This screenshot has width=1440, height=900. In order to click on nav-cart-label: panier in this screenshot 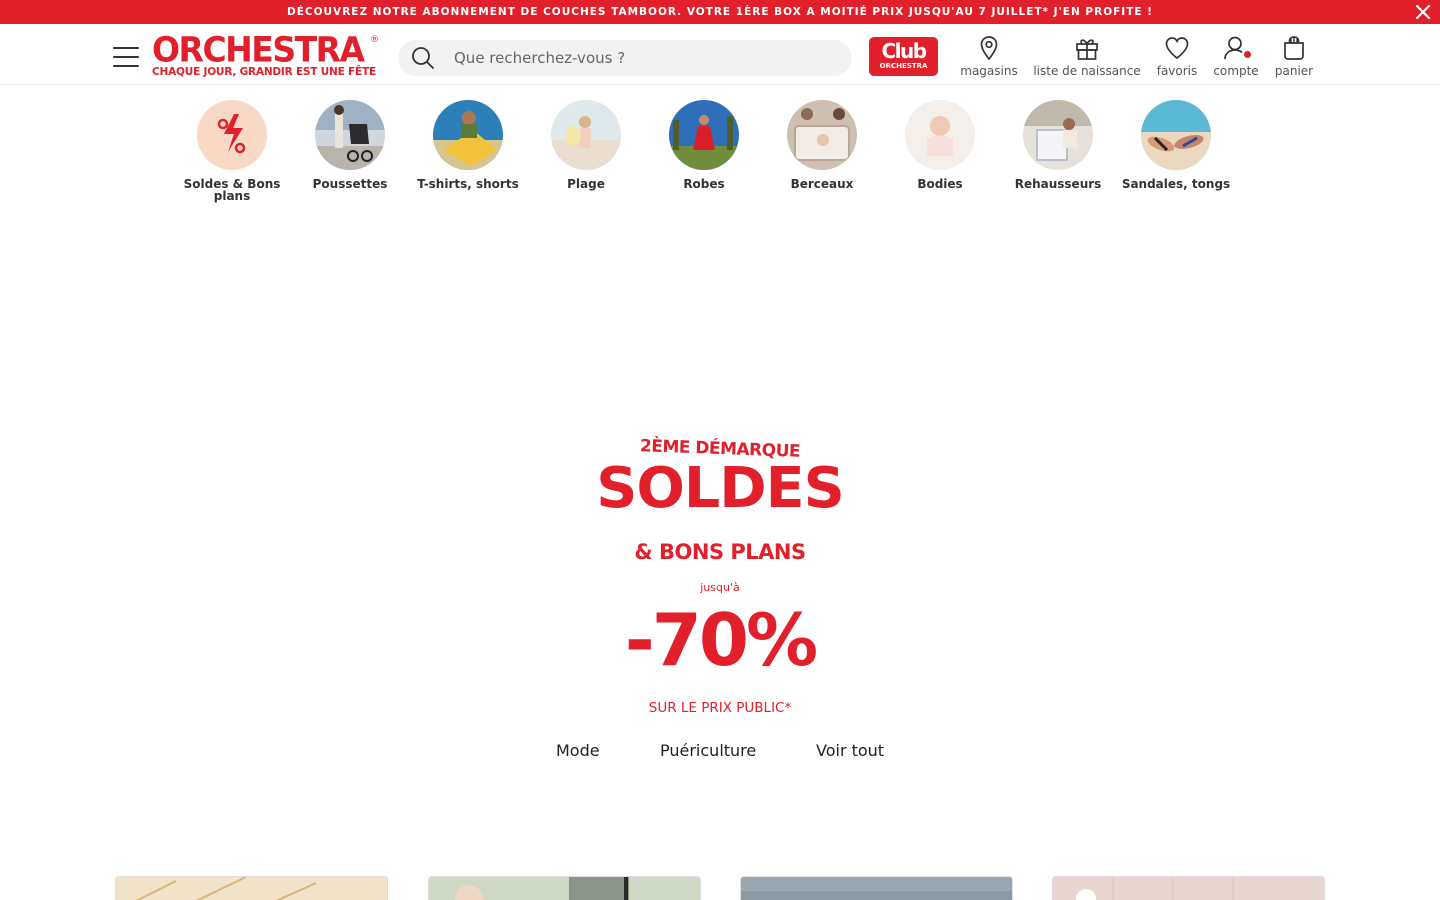, I will do `click(1294, 71)`.